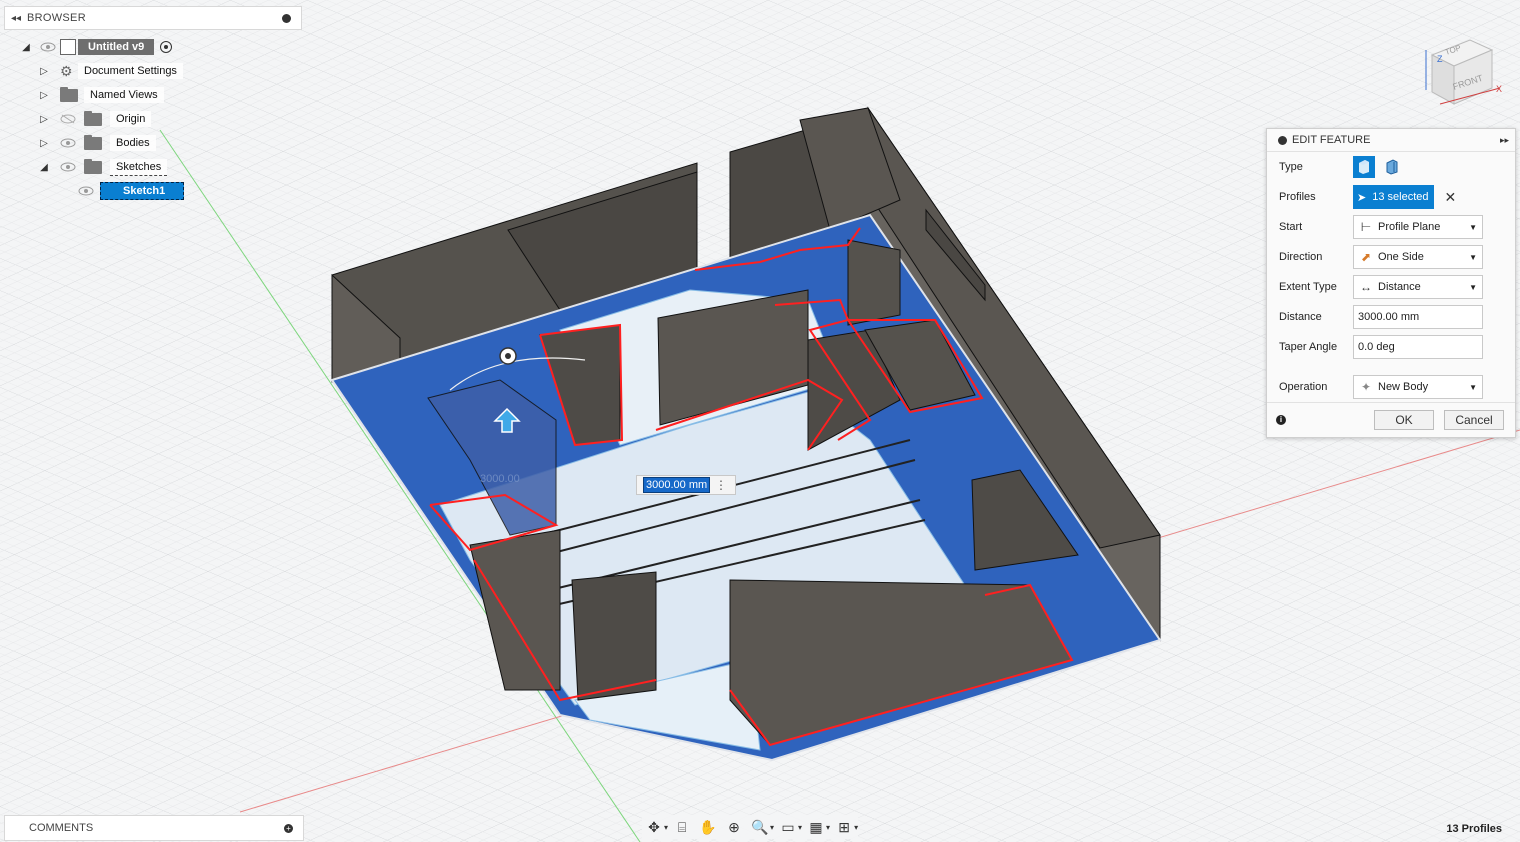 The image size is (1520, 842). I want to click on panel-footer: i OK Cancel, so click(1391, 419).